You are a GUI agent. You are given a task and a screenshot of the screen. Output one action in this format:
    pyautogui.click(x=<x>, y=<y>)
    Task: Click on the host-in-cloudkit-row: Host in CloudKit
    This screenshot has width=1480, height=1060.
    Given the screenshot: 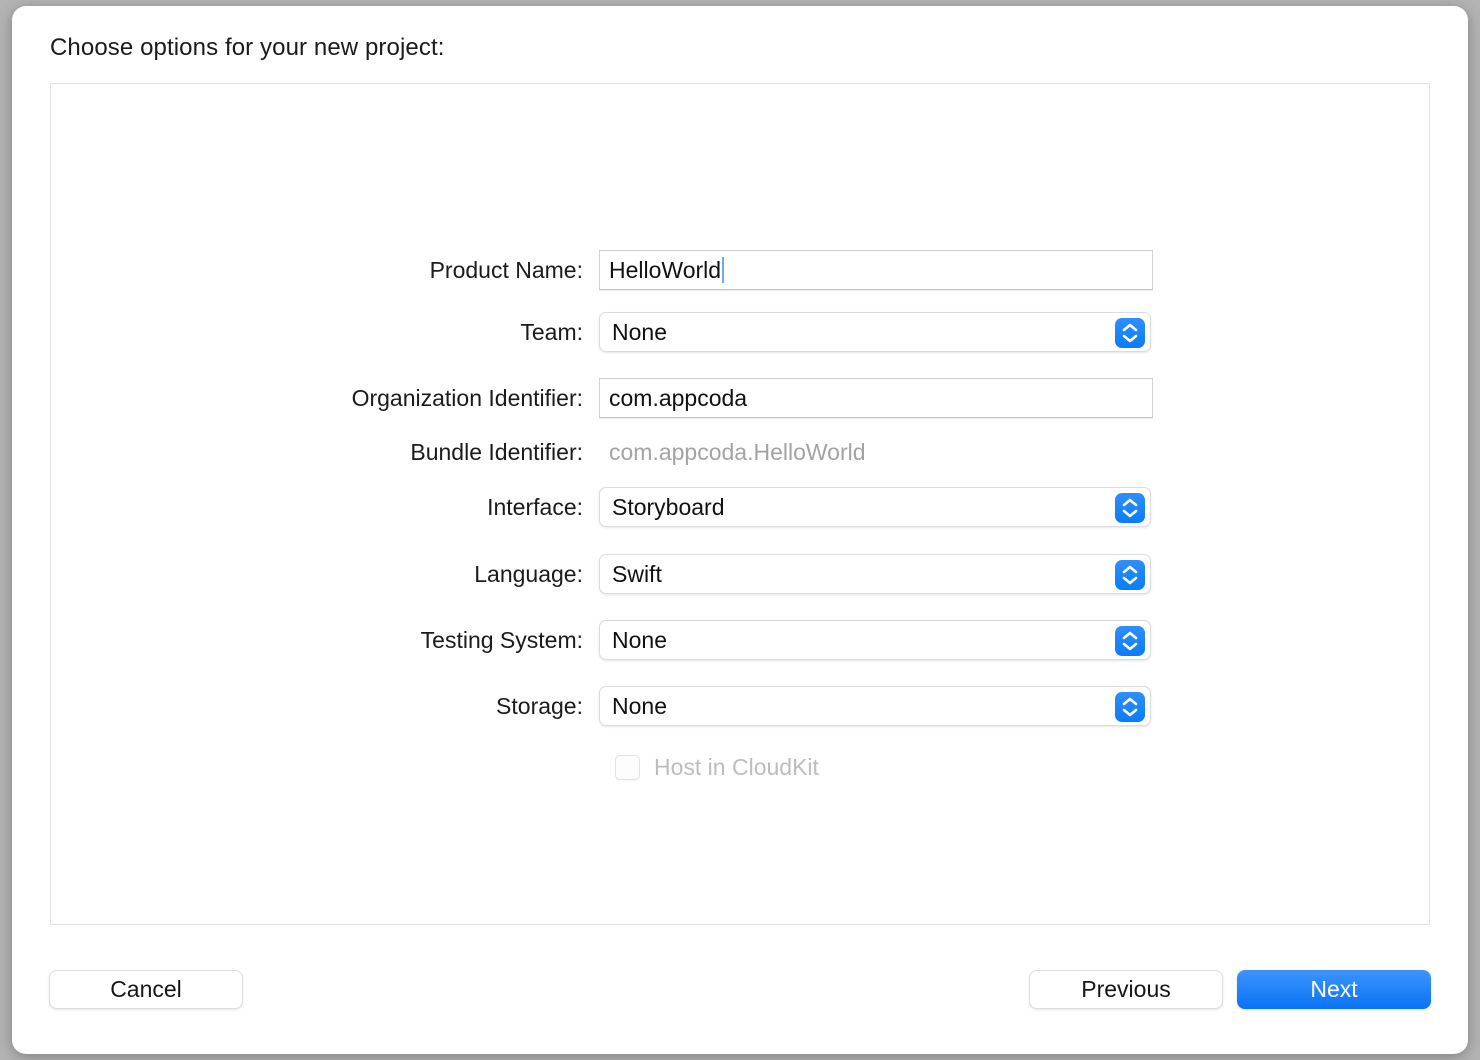 What is the action you would take?
    pyautogui.click(x=717, y=767)
    